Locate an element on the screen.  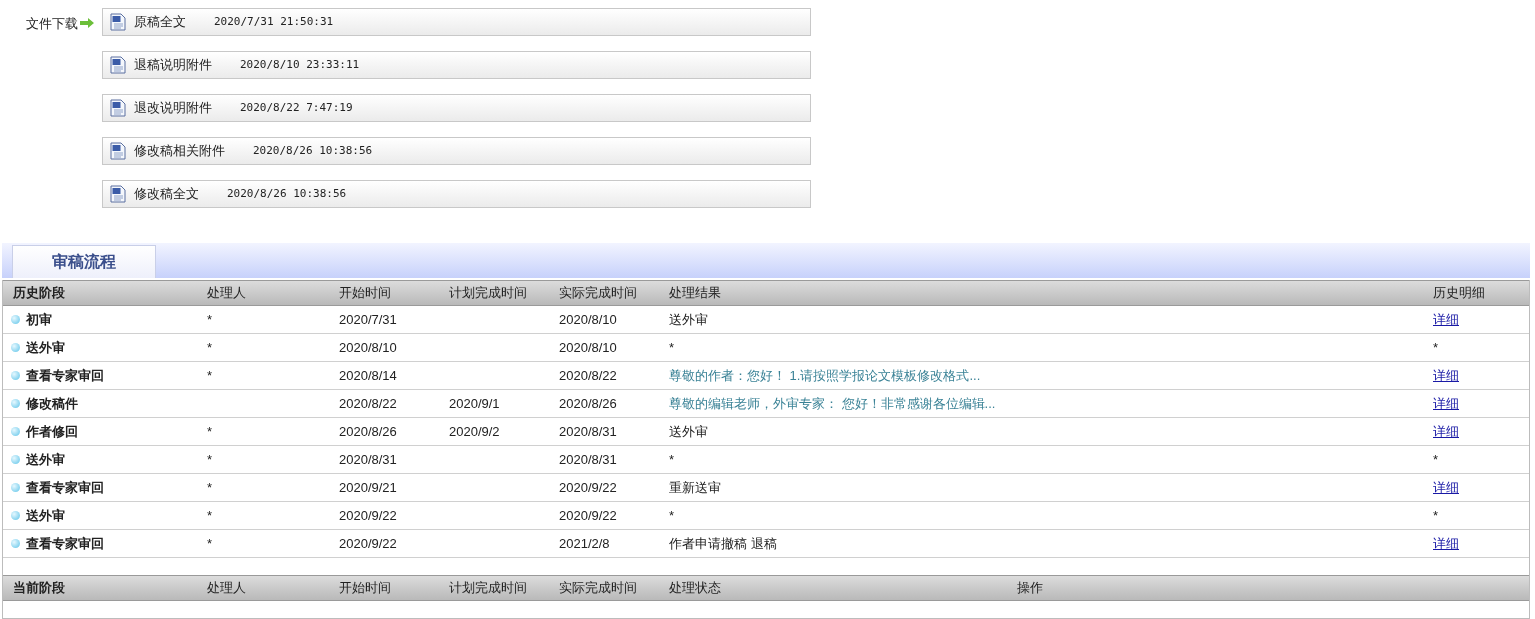
tab: 审稿流程 is located at coordinates (84, 261).